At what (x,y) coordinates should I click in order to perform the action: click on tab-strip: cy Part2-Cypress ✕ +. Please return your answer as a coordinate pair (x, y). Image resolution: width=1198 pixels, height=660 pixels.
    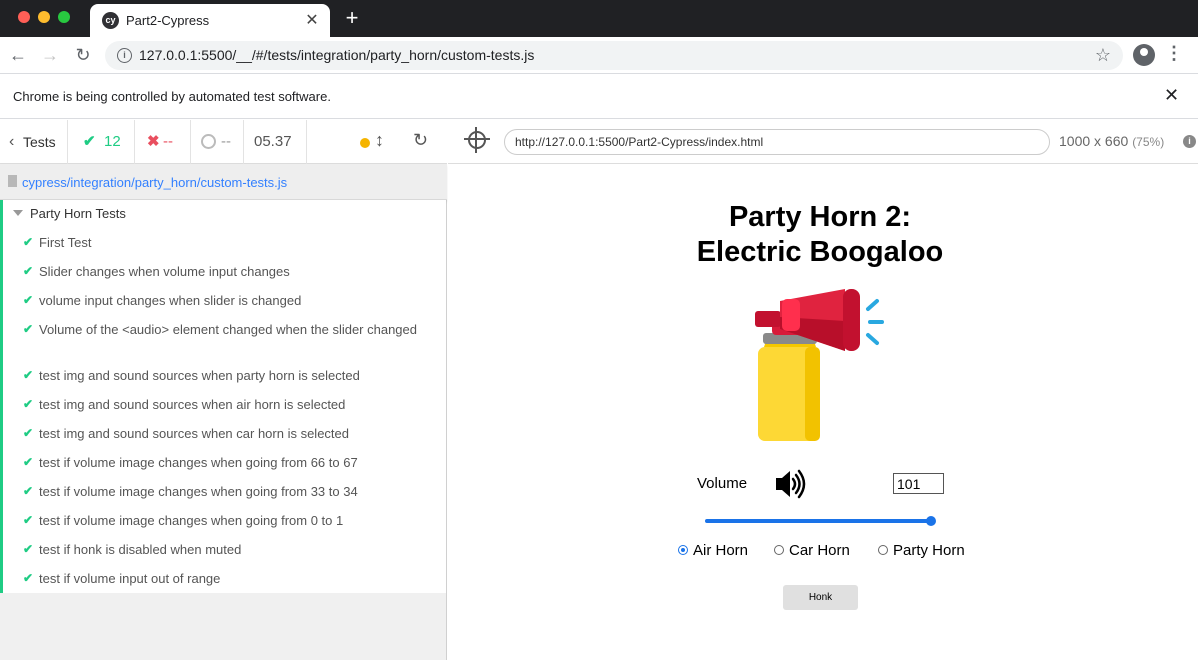
    Looking at the image, I should click on (599, 18).